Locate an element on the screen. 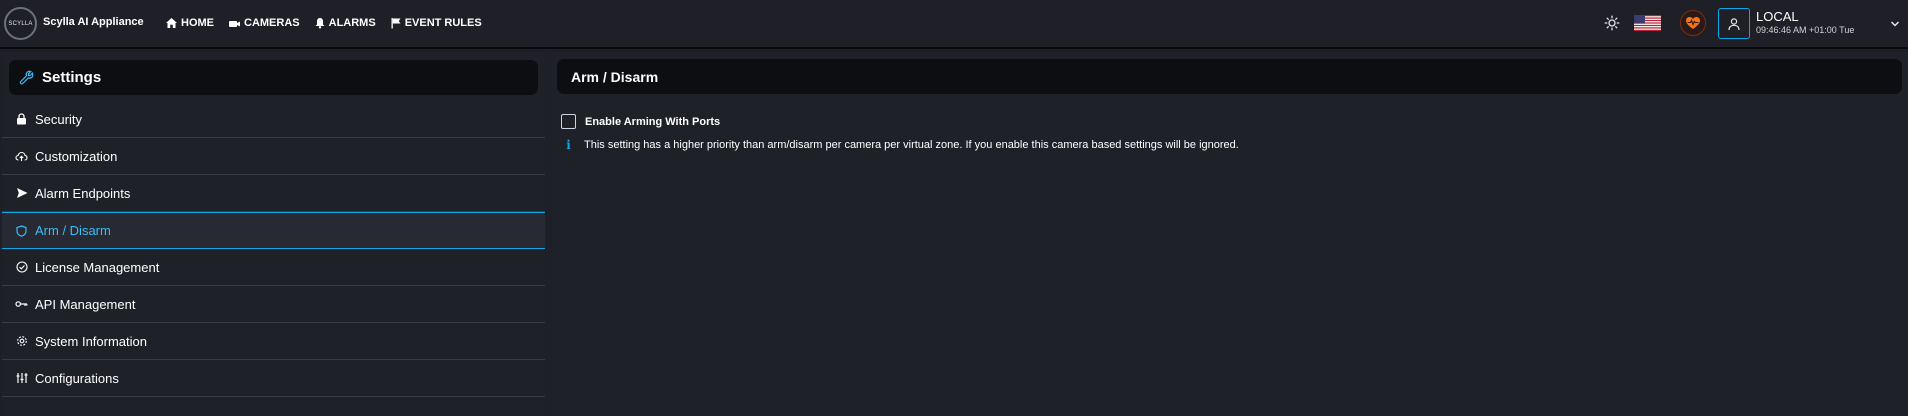  sidebar-title: Settings is located at coordinates (72, 77).